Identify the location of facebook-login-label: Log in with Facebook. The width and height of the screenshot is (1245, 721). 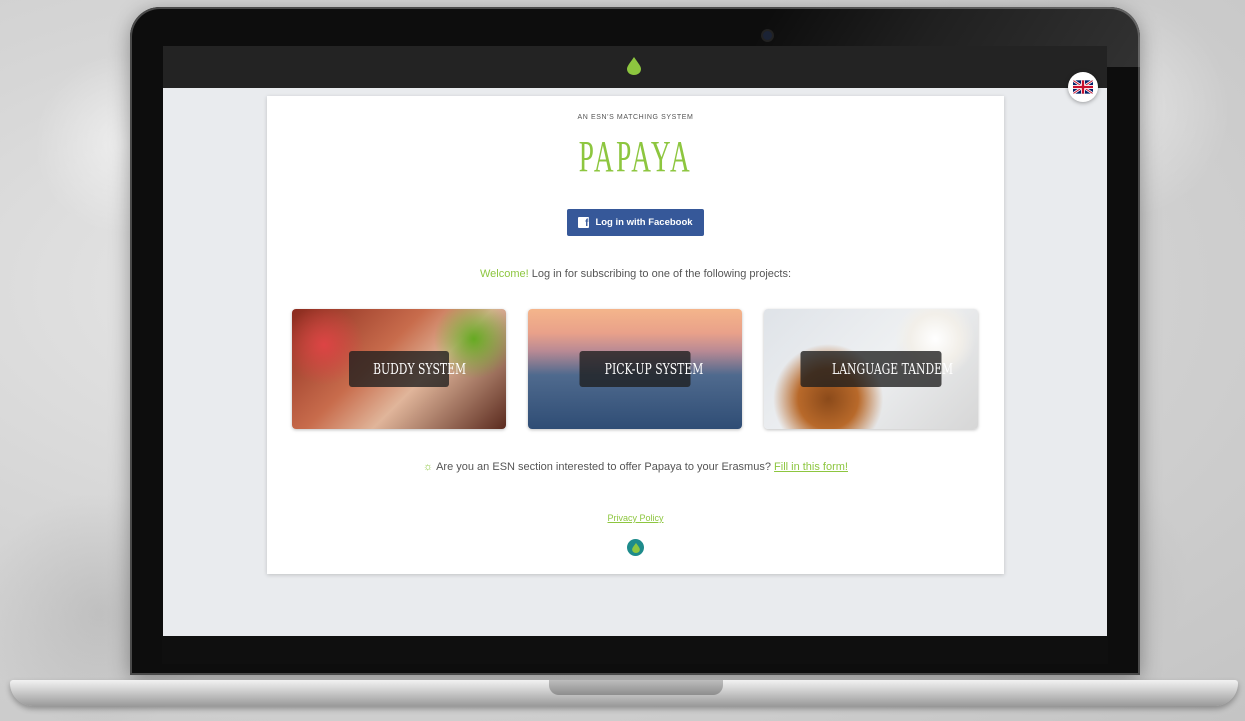
(644, 222).